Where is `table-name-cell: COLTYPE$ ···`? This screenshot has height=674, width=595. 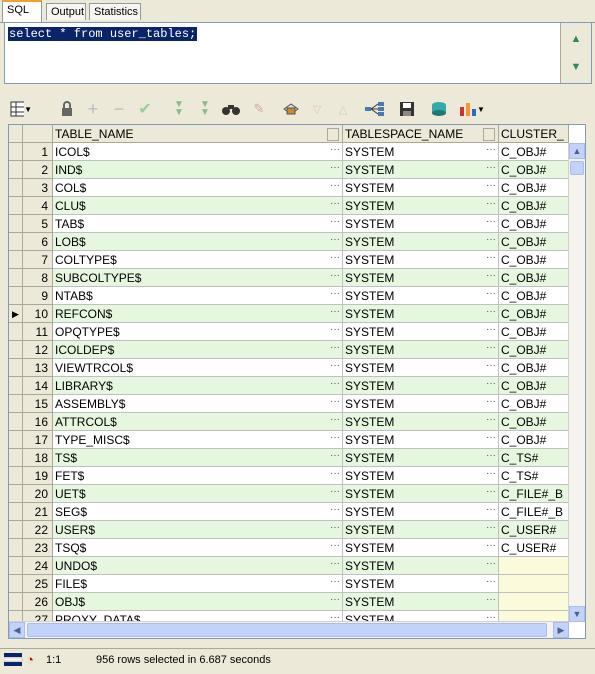
table-name-cell: COLTYPE$ ··· is located at coordinates (198, 260).